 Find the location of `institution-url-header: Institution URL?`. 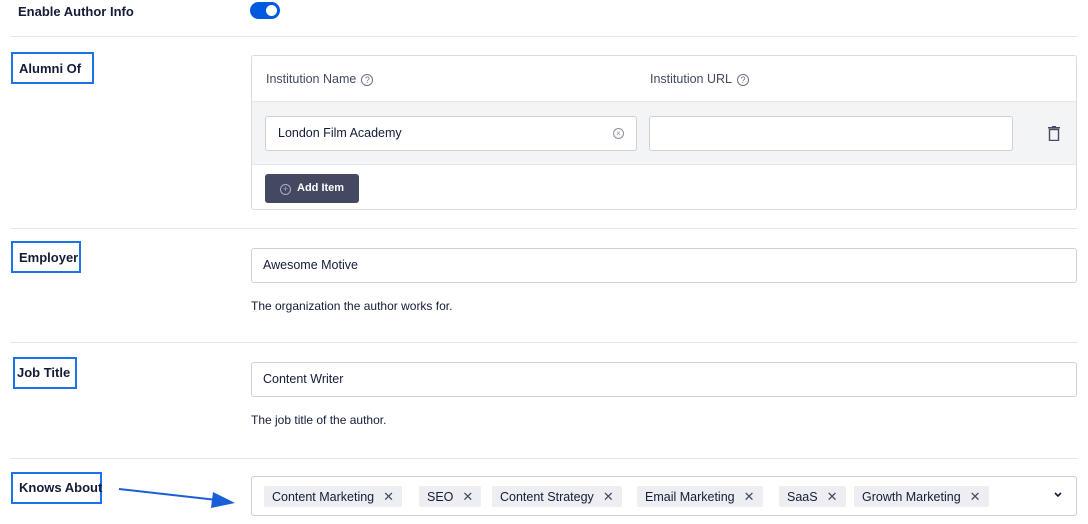

institution-url-header: Institution URL? is located at coordinates (699, 79).